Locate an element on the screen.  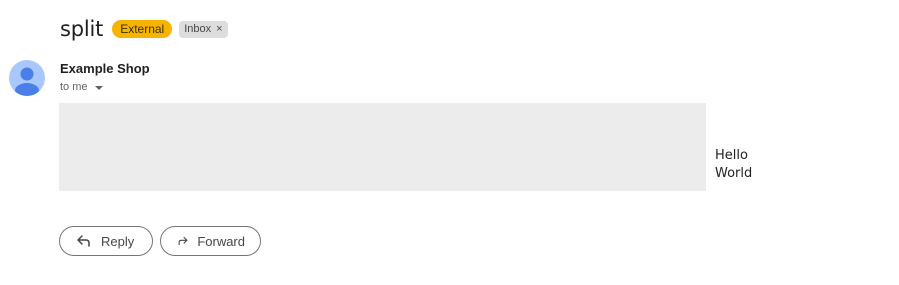
email-subject-row: split External Inbox × is located at coordinates (144, 29).